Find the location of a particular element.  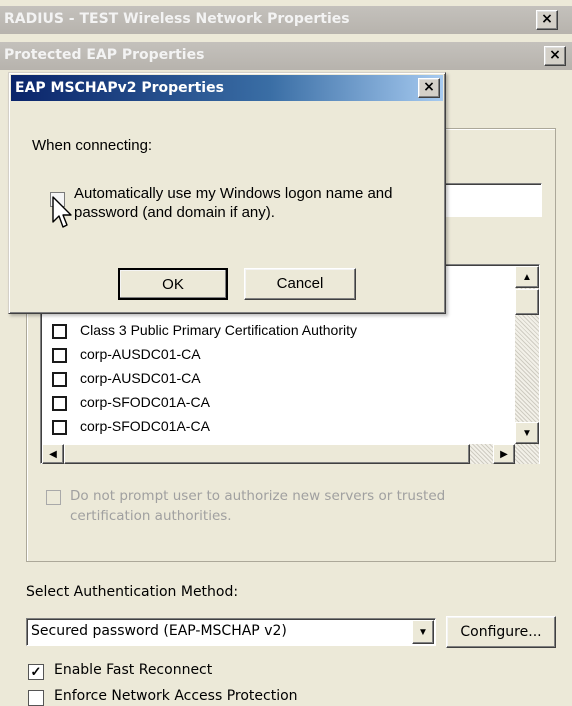

outer-window-close-button: × is located at coordinates (547, 20).